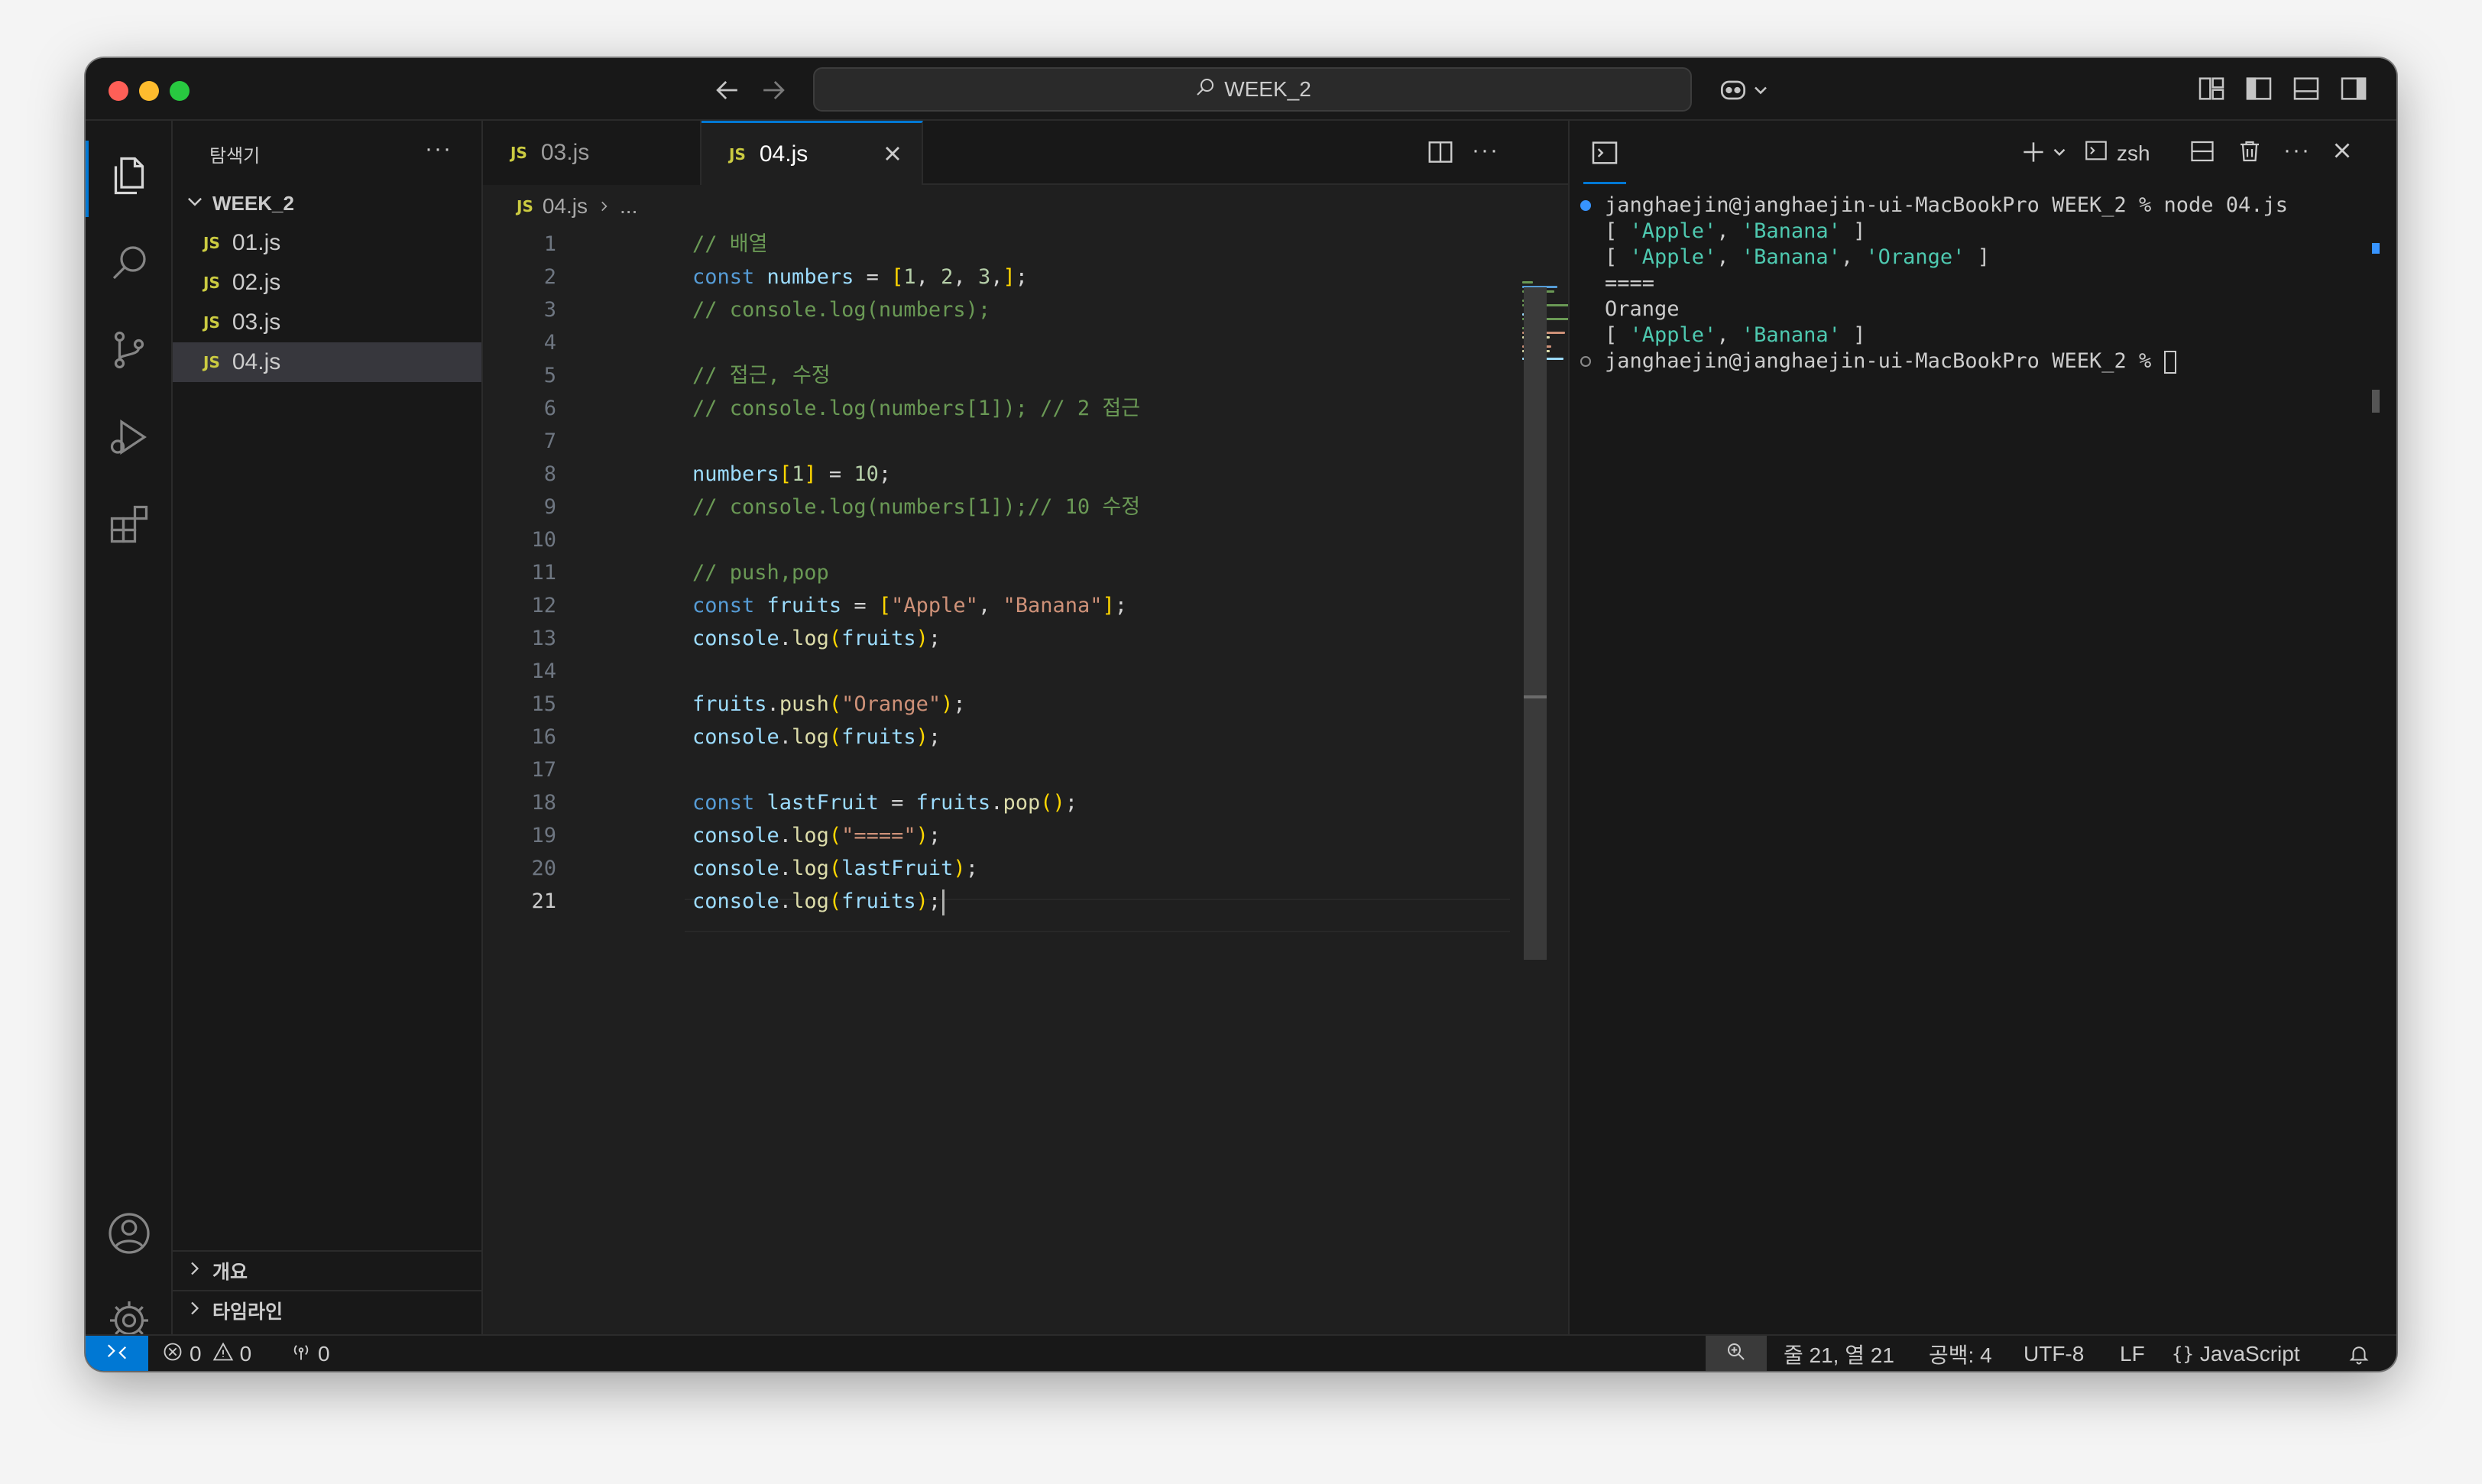 The height and width of the screenshot is (1484, 2482). What do you see at coordinates (655, 244) in the screenshot?
I see `code-line: 1// 배열` at bounding box center [655, 244].